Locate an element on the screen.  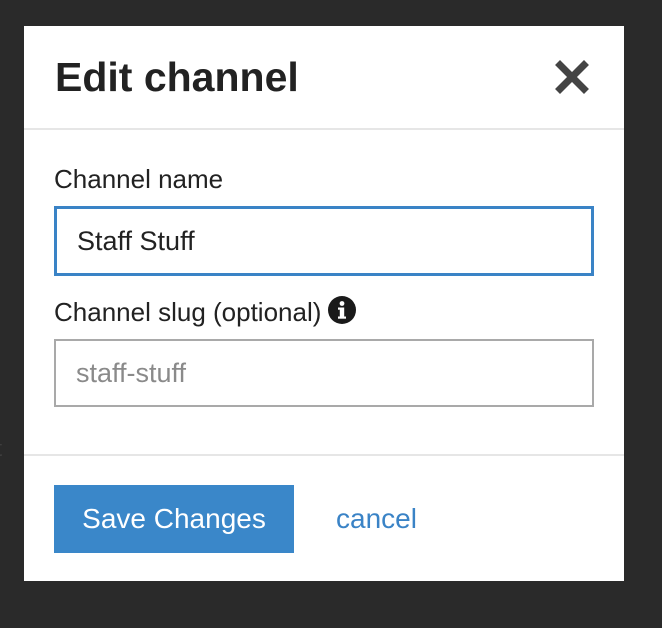
channel-slug-input is located at coordinates (324, 373).